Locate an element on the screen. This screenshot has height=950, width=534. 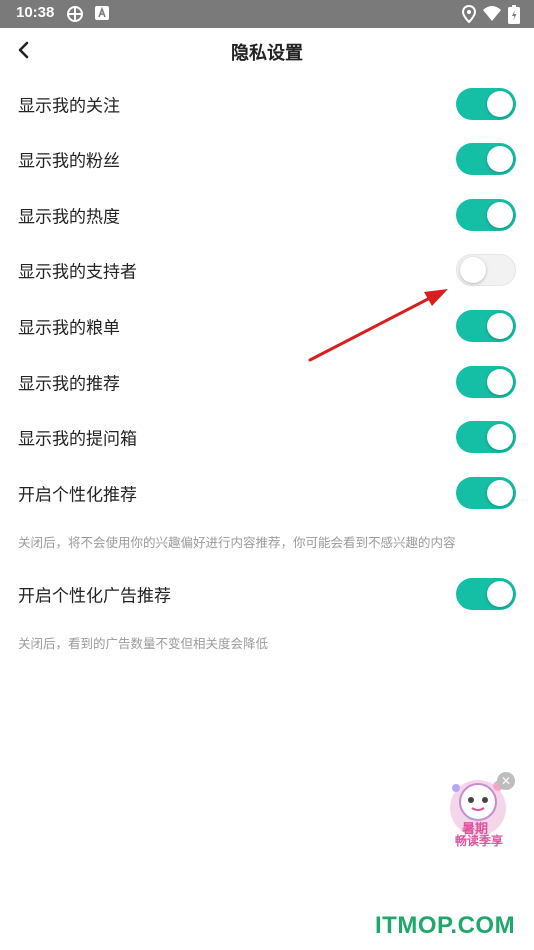
battery-icon is located at coordinates (514, 16).